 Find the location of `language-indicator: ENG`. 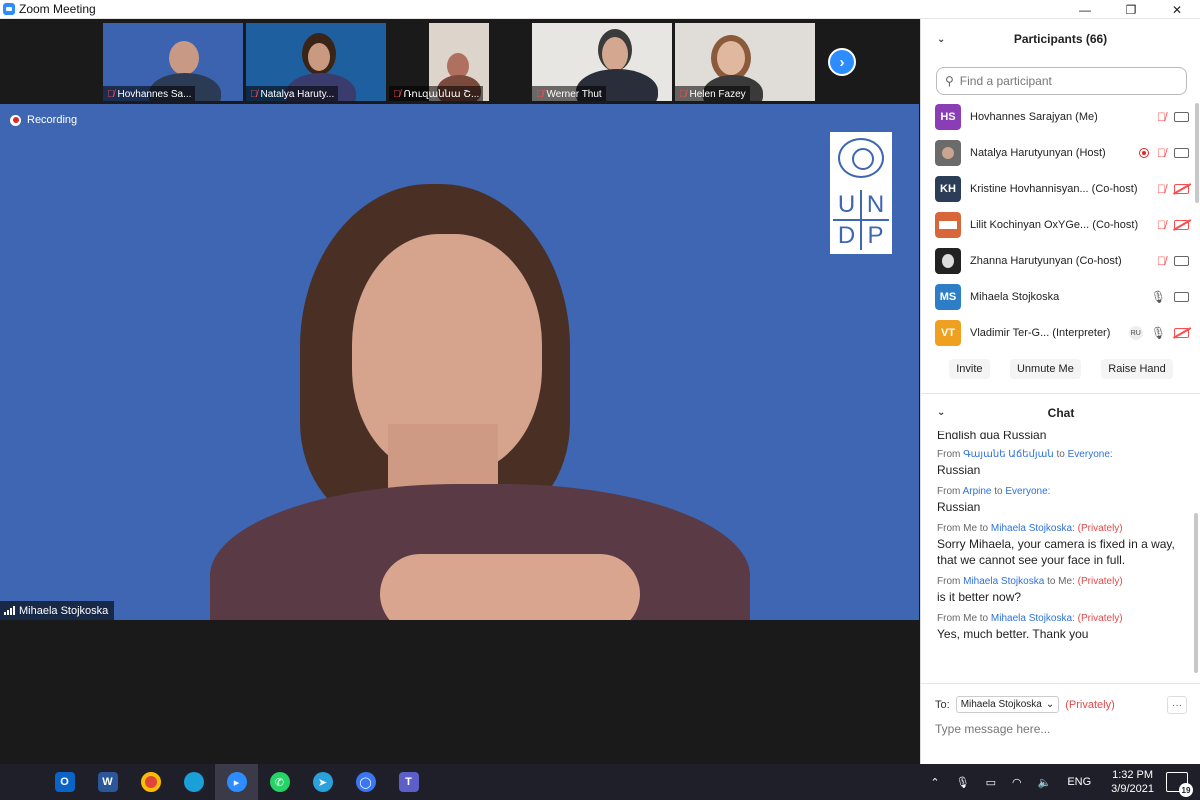

language-indicator: ENG is located at coordinates (1079, 782).